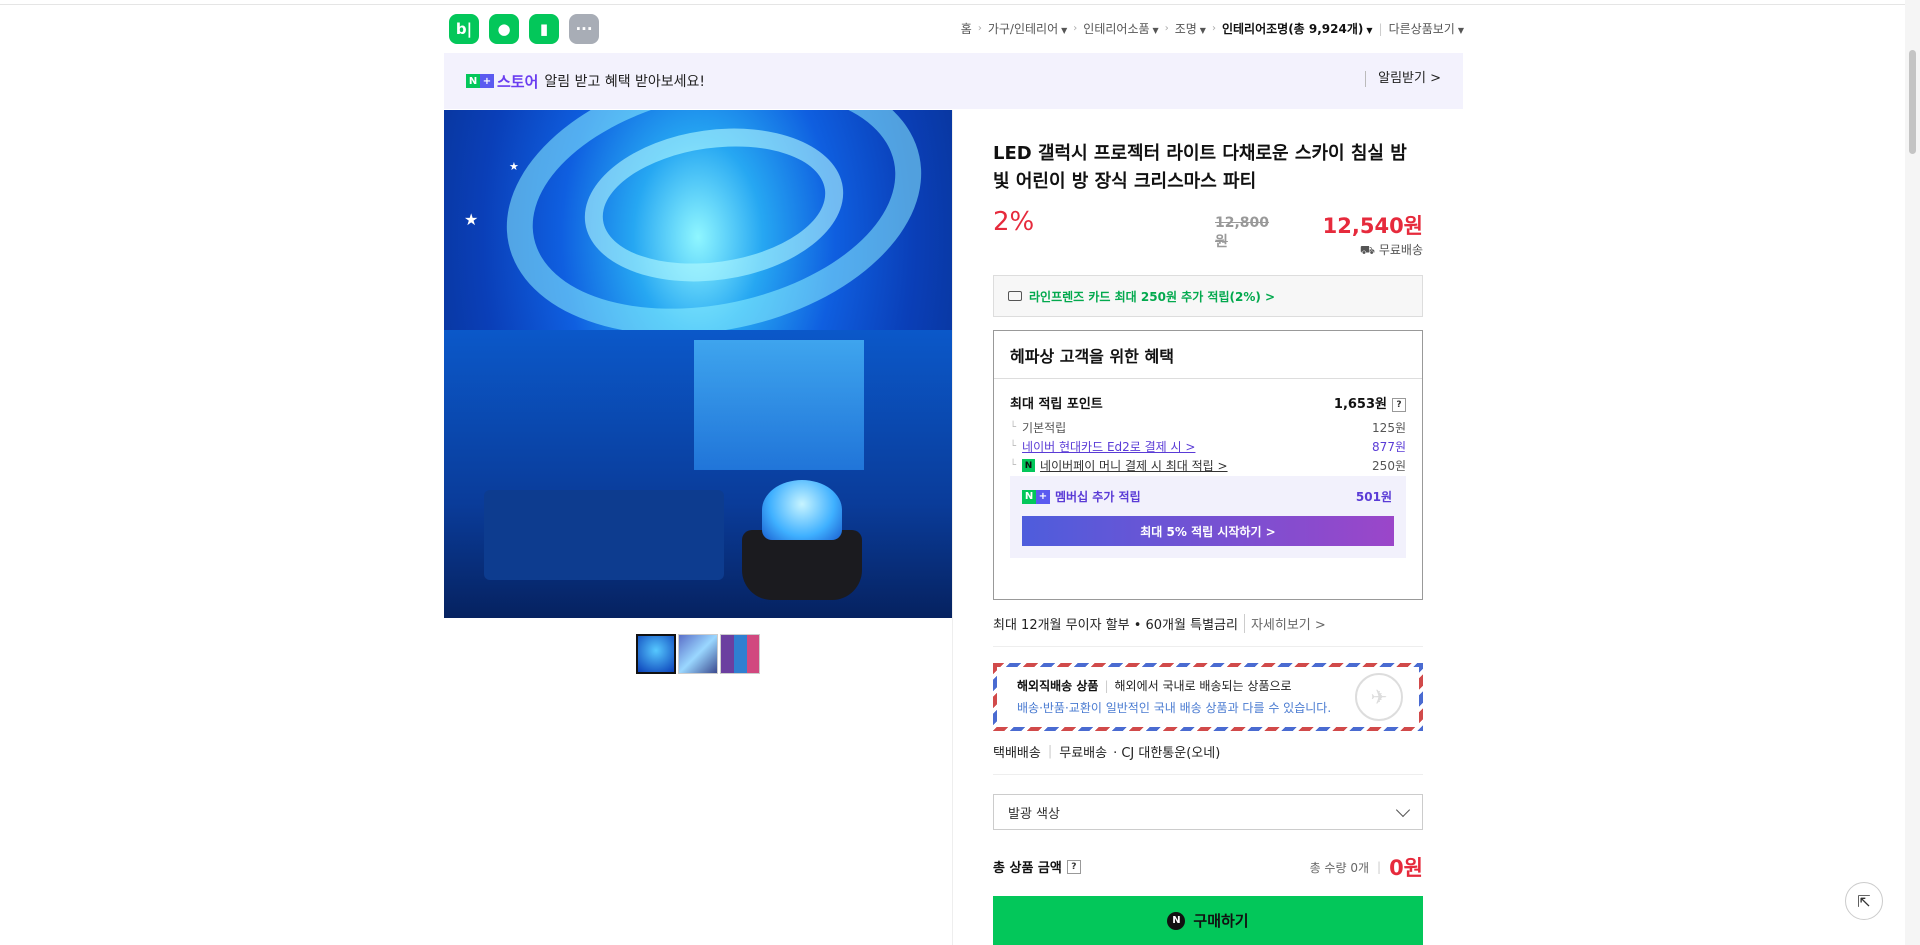 This screenshot has width=1920, height=945. Describe the element at coordinates (1167, 753) in the screenshot. I see `delivery-carrier: · CJ 대한통운(오네)` at that location.